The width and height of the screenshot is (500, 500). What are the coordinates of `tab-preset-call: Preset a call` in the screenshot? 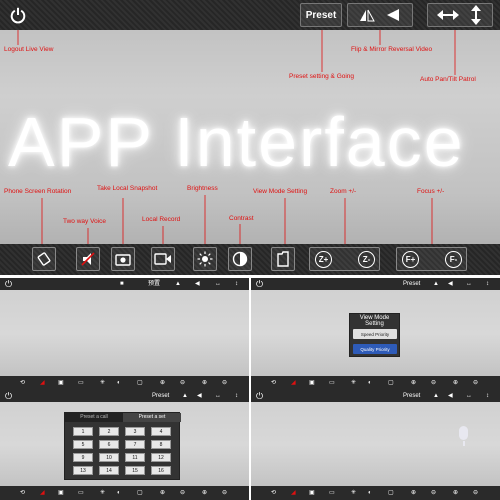 It's located at (94, 417).